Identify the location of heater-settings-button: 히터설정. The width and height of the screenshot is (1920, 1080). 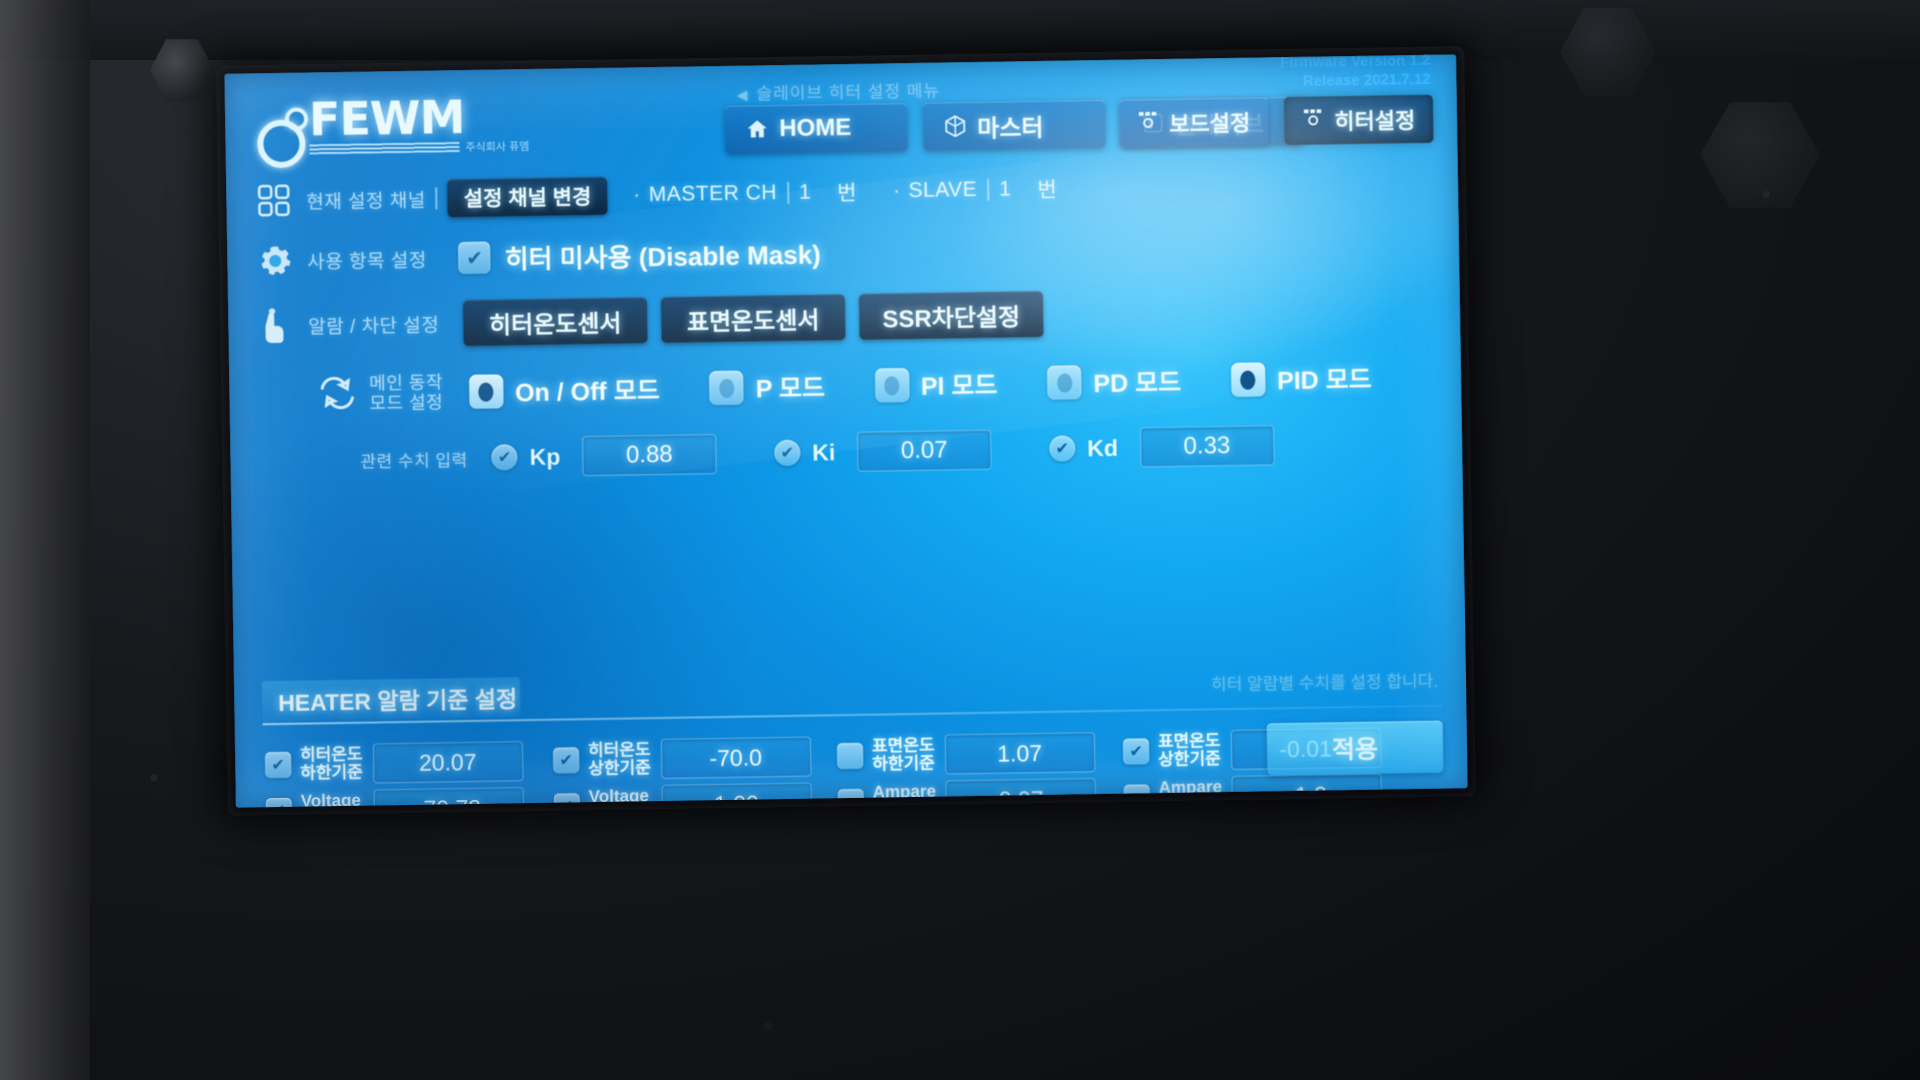
(1358, 120).